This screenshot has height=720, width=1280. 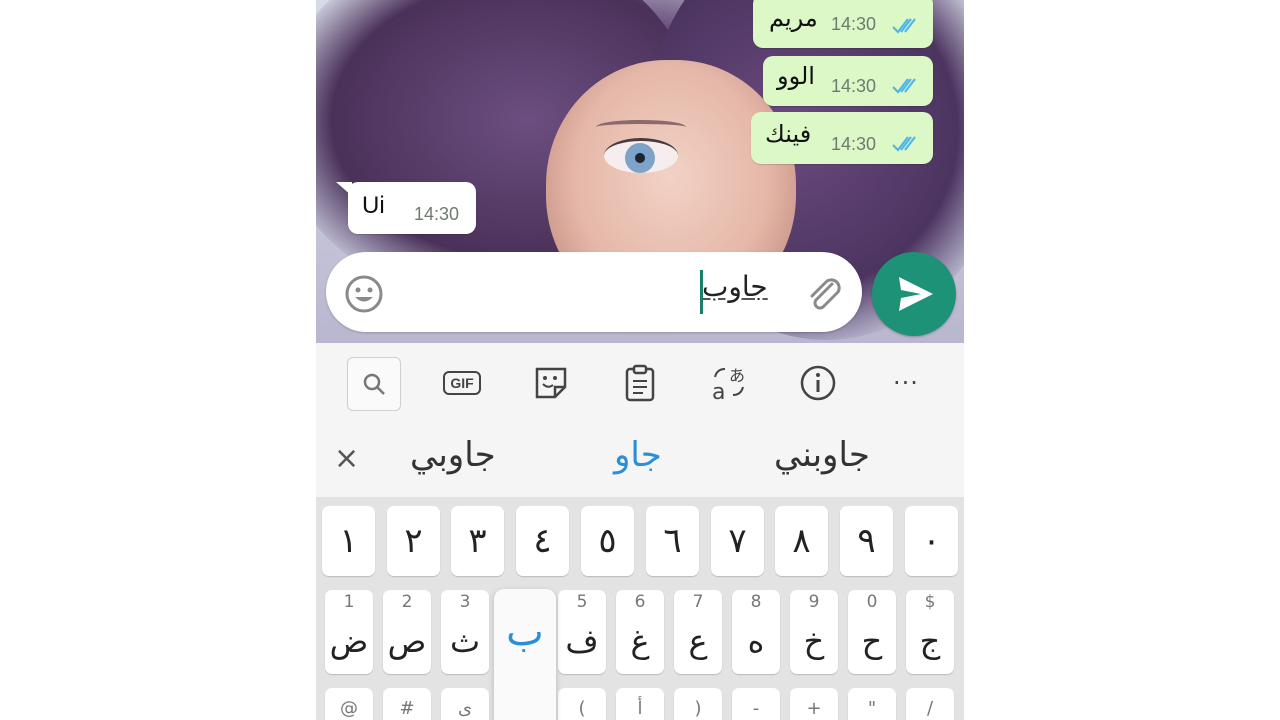 What do you see at coordinates (594, 292) in the screenshot?
I see `message-input-bar` at bounding box center [594, 292].